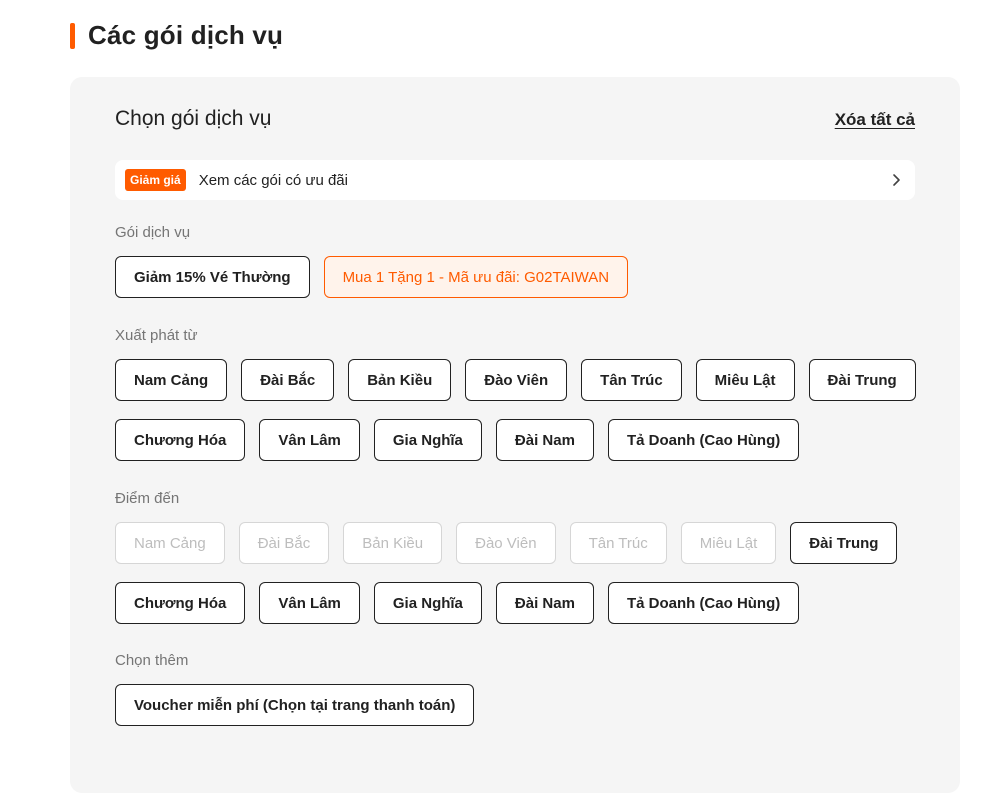 This screenshot has height=796, width=1000. I want to click on departure-option: Đào Viên, so click(516, 380).